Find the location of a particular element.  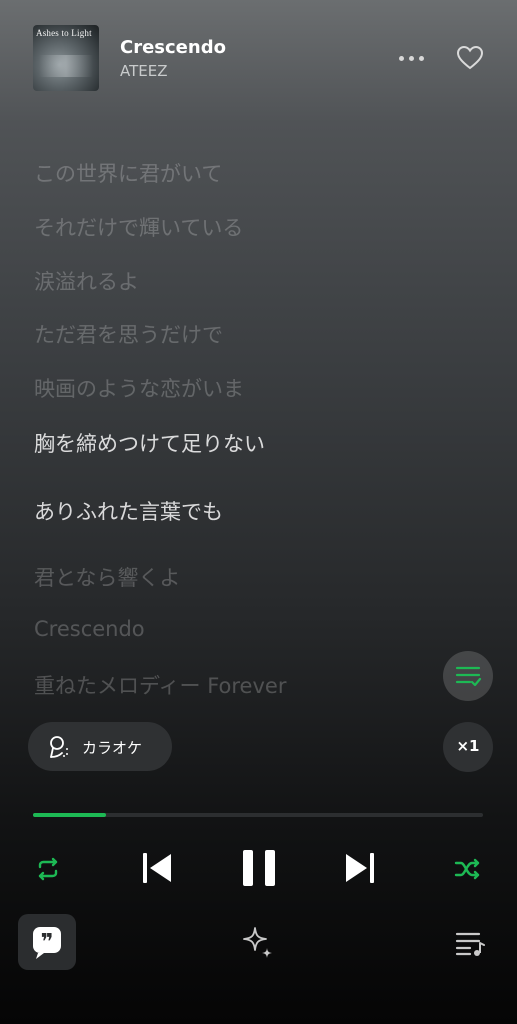

lyric-line: 重ねたメロディー Forever is located at coordinates (160, 685).